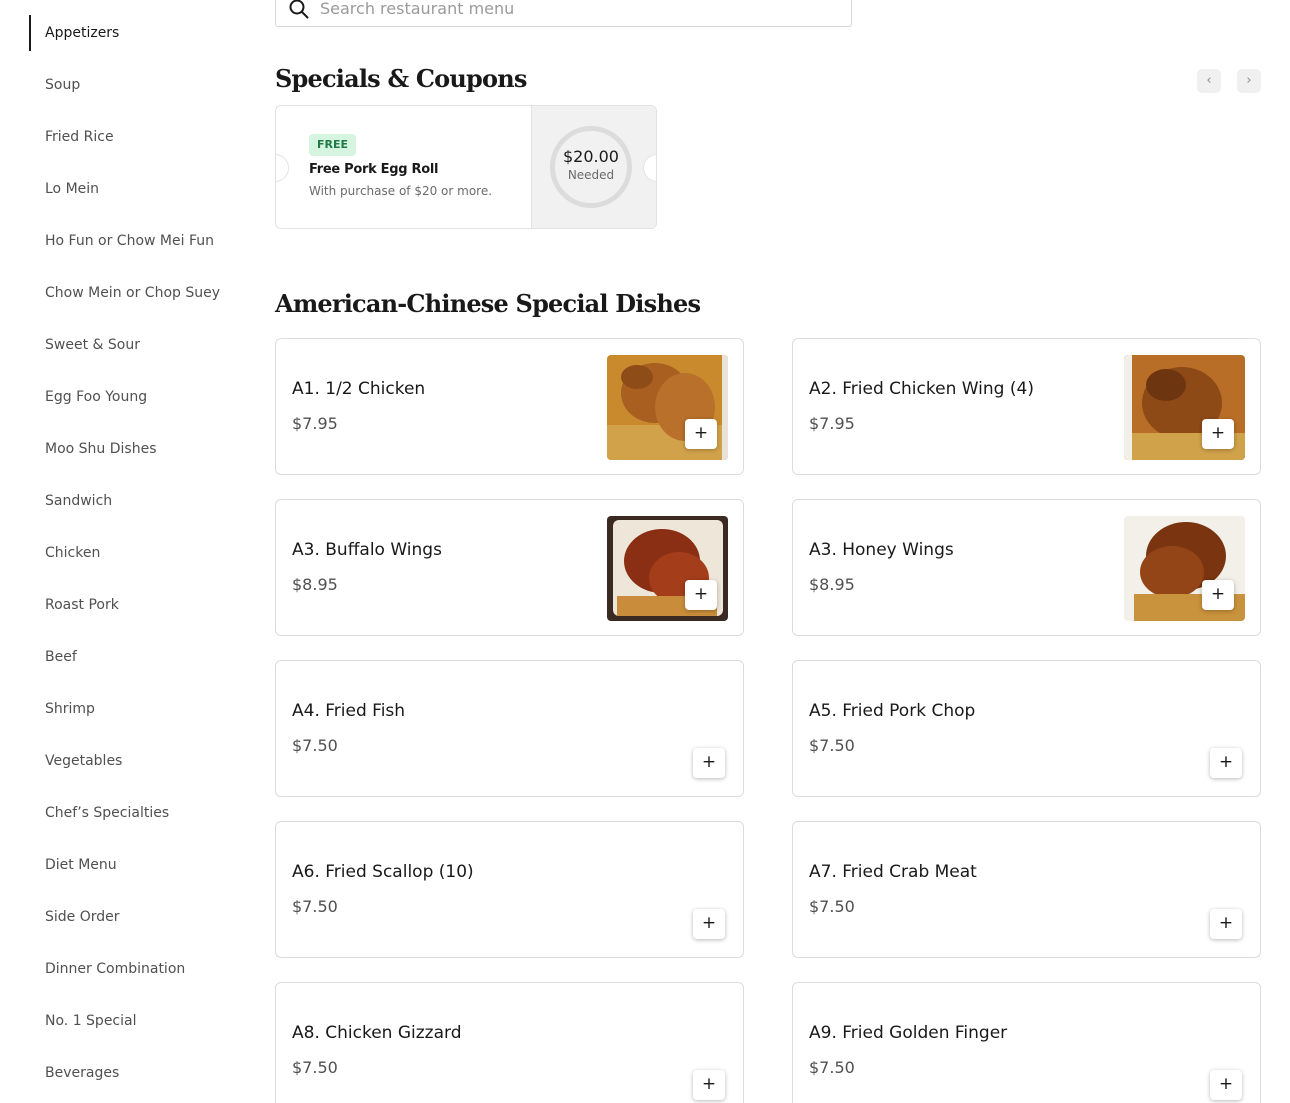 Image resolution: width=1290 pixels, height=1103 pixels. What do you see at coordinates (377, 1033) in the screenshot?
I see `menu-item-name: A8. Chicken Gizzard` at bounding box center [377, 1033].